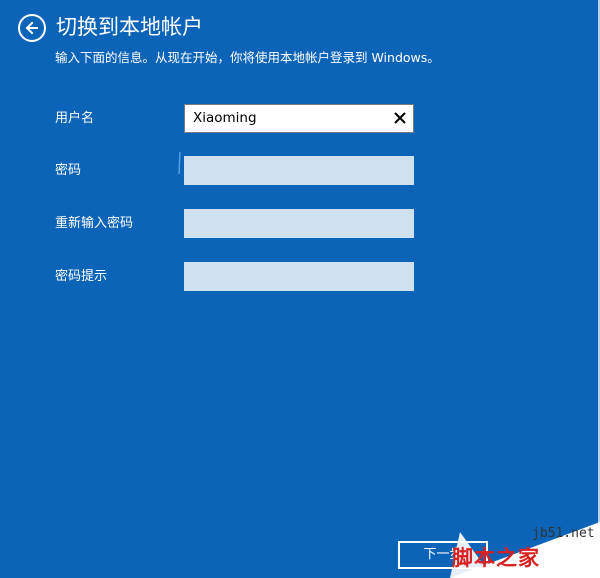  What do you see at coordinates (75, 118) in the screenshot?
I see `username-label: 用户名` at bounding box center [75, 118].